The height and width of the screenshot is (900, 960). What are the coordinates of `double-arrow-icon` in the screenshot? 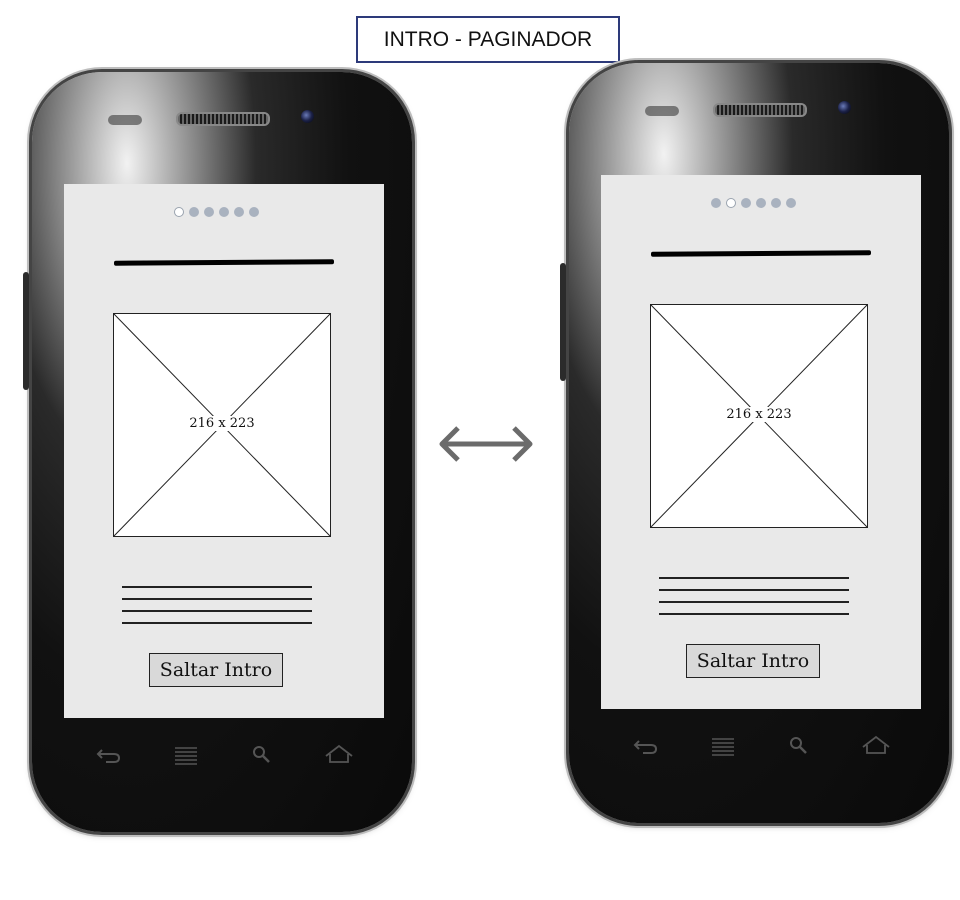 It's located at (486, 444).